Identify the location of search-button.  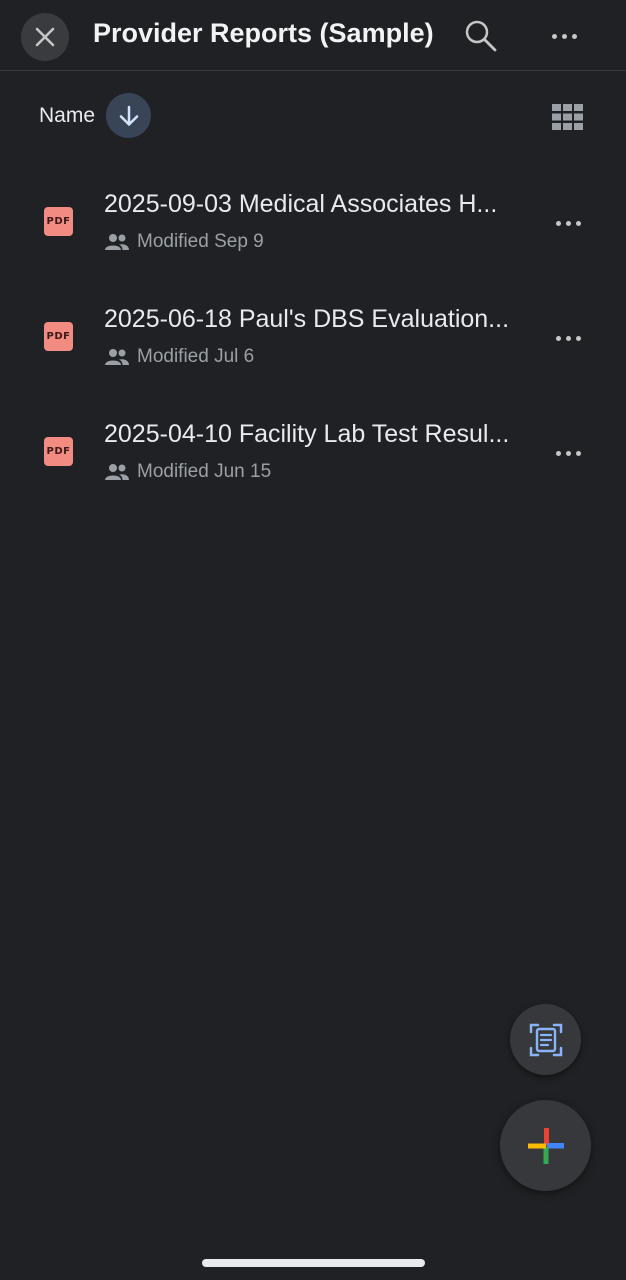
(481, 36).